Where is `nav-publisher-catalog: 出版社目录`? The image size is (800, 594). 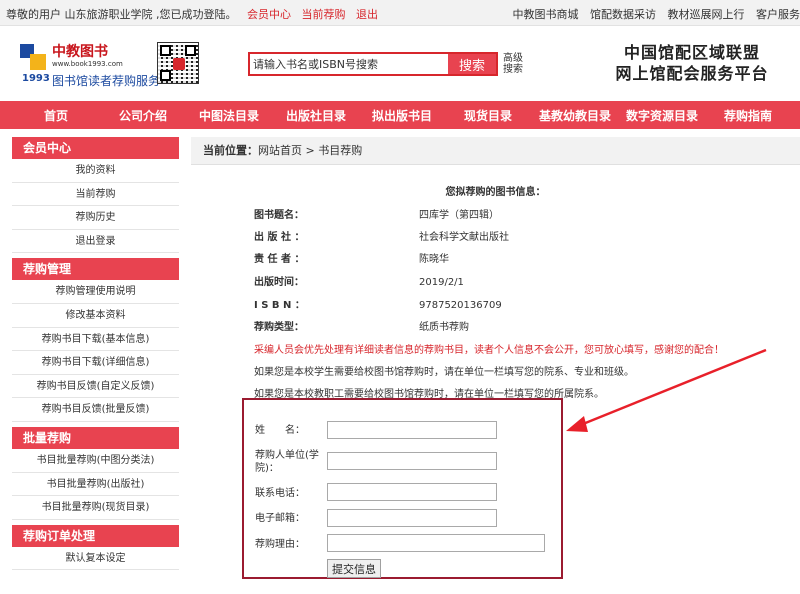
nav-publisher-catalog: 出版社目录 is located at coordinates (316, 115).